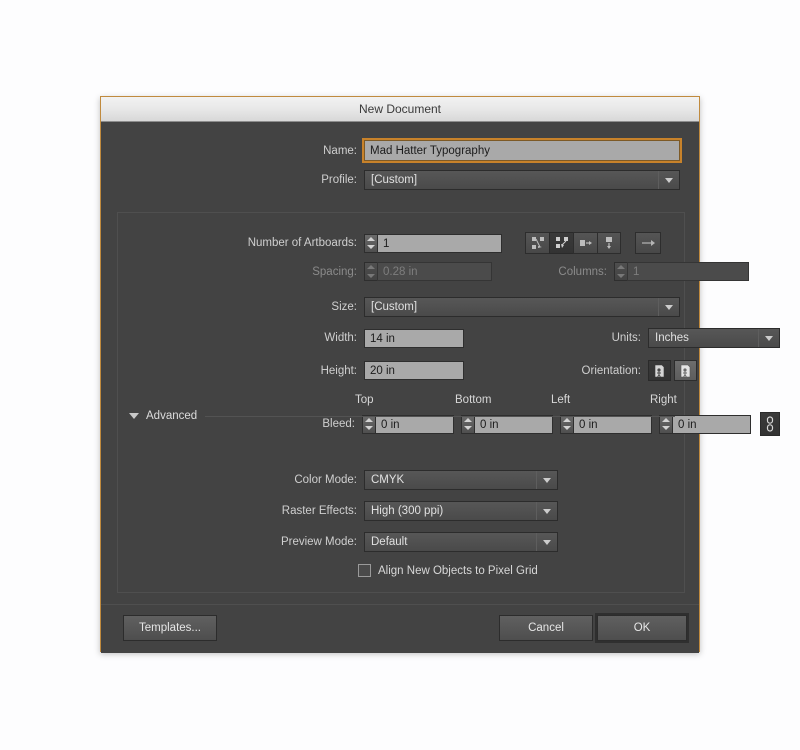 Image resolution: width=800 pixels, height=750 pixels. I want to click on color-mode-value: CMYK, so click(388, 480).